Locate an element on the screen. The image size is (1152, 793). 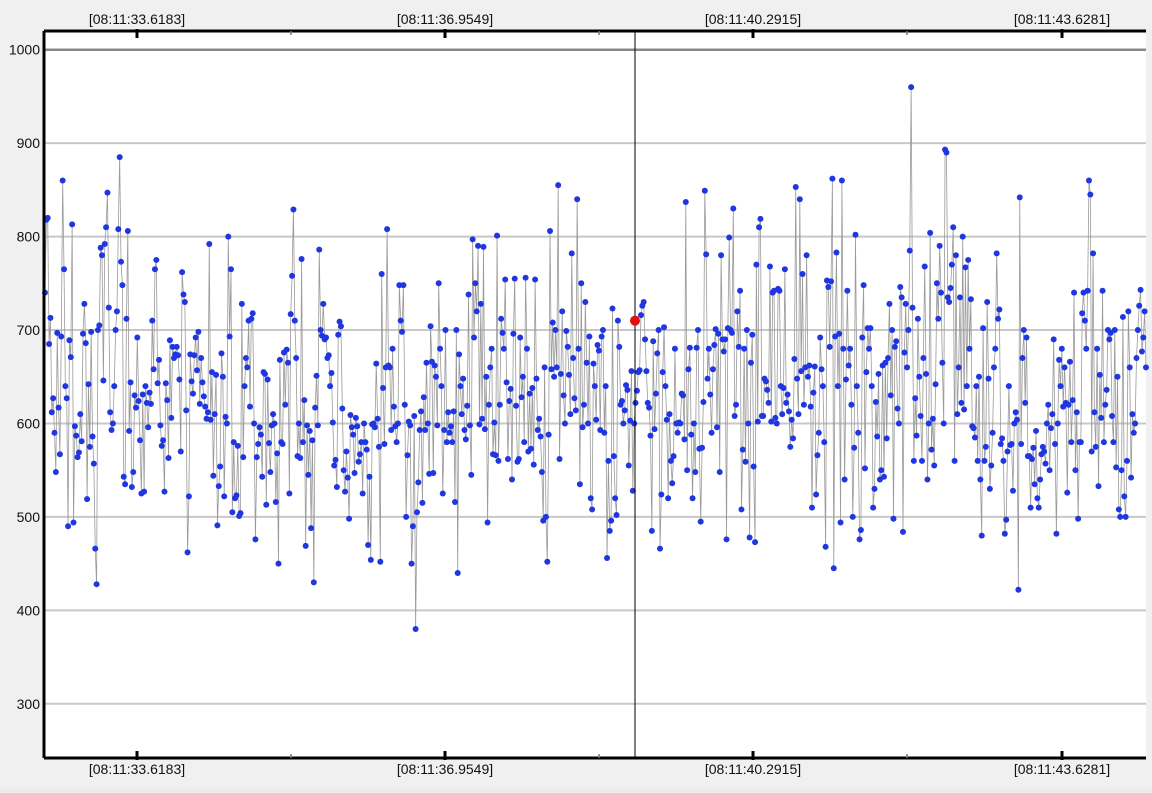
highlighted-point is located at coordinates (635, 320).